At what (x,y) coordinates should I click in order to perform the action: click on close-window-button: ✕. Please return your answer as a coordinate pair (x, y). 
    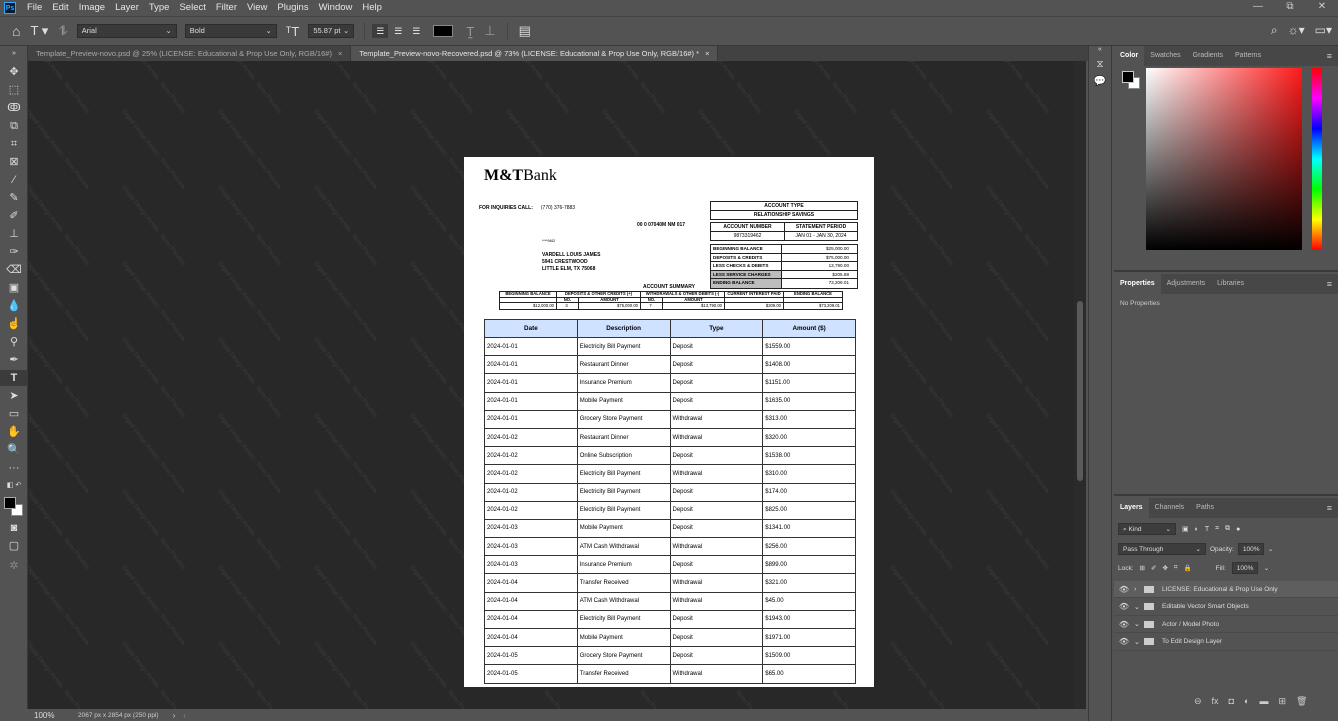
    Looking at the image, I should click on (1322, 8).